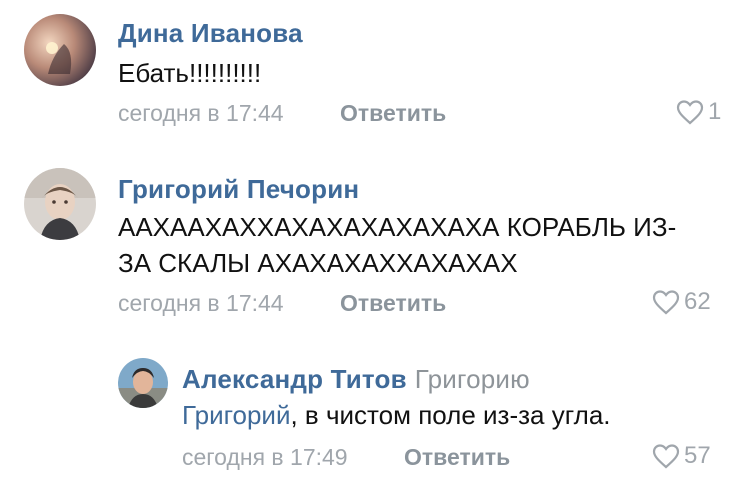 Image resolution: width=750 pixels, height=492 pixels. Describe the element at coordinates (190, 73) in the screenshot. I see `comment-text: Ебать!!!!!!!!!!` at that location.